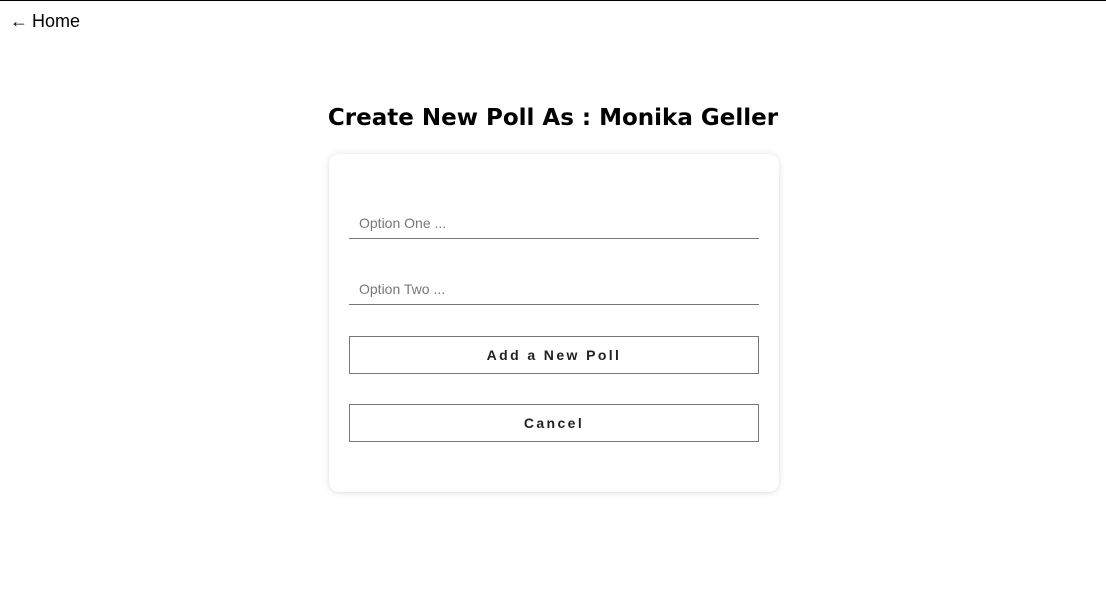 Image resolution: width=1106 pixels, height=599 pixels. Describe the element at coordinates (553, 118) in the screenshot. I see `page-title: Create New Poll As : Monika Geller` at that location.